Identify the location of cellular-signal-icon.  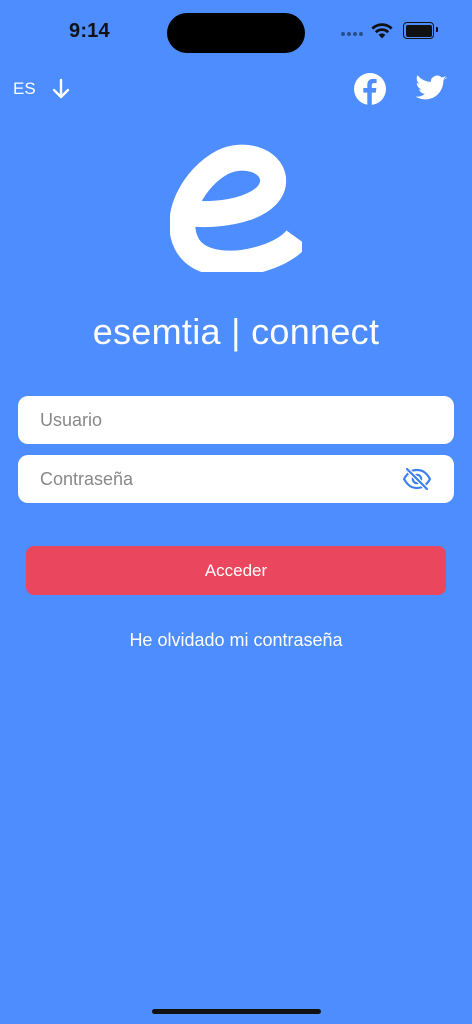
(352, 33).